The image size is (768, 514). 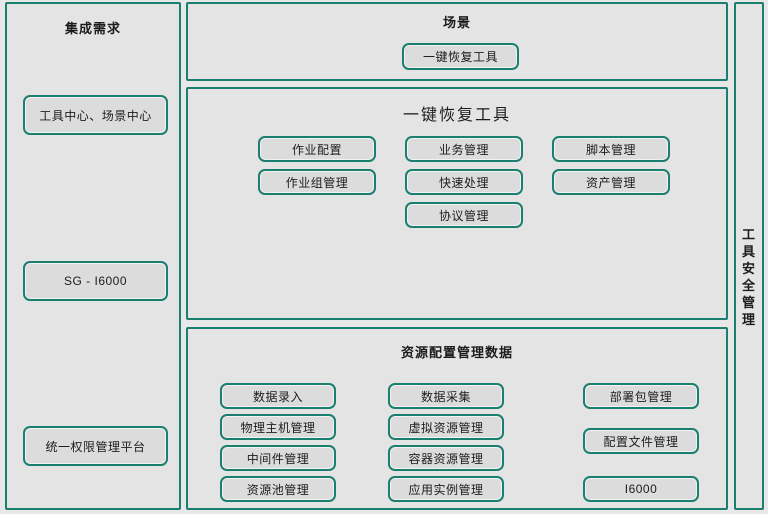 I want to click on tool-security-management-char: 安, so click(x=748, y=268).